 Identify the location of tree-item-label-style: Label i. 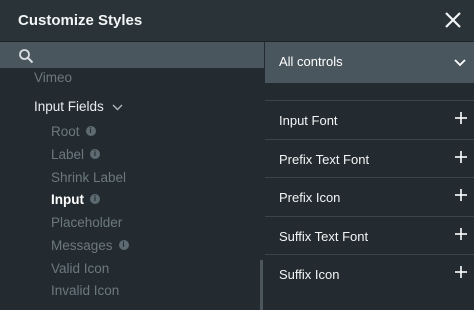
(76, 154).